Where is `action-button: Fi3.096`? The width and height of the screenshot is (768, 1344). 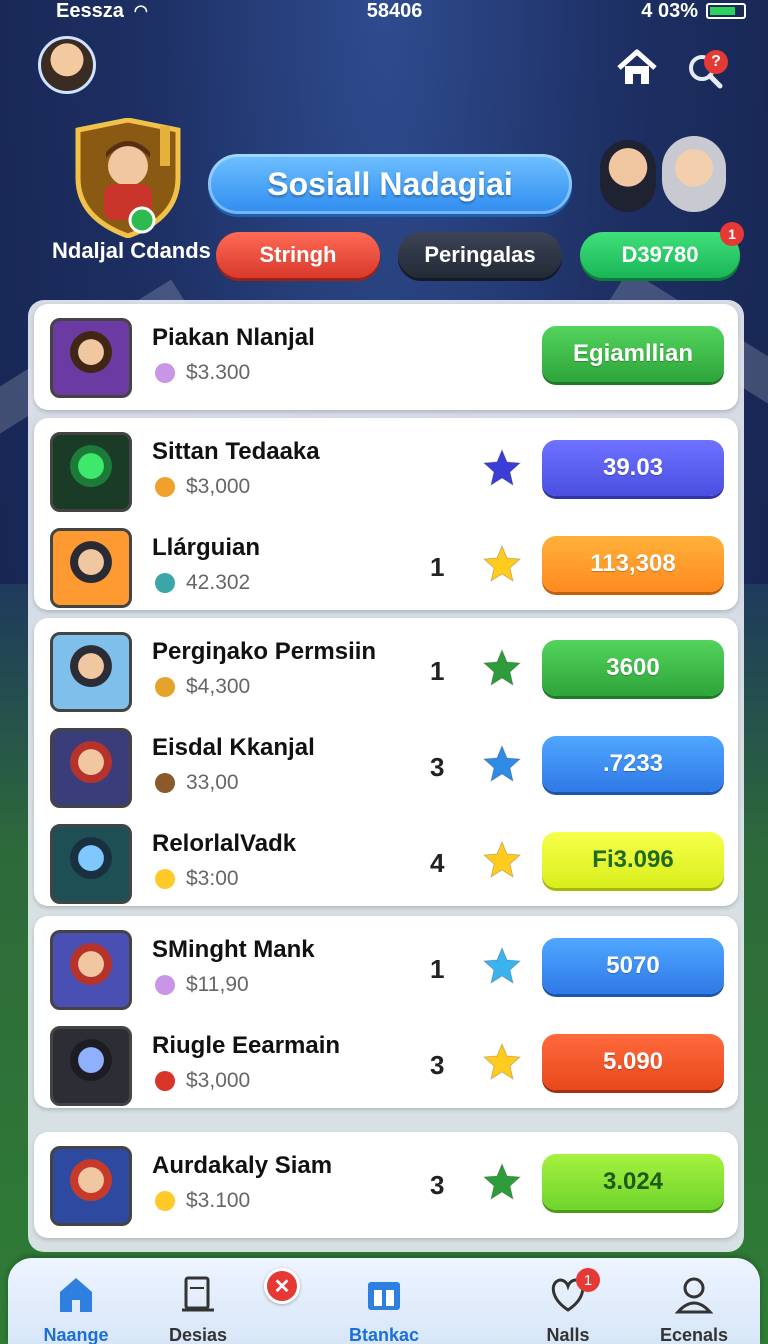 action-button: Fi3.096 is located at coordinates (633, 860).